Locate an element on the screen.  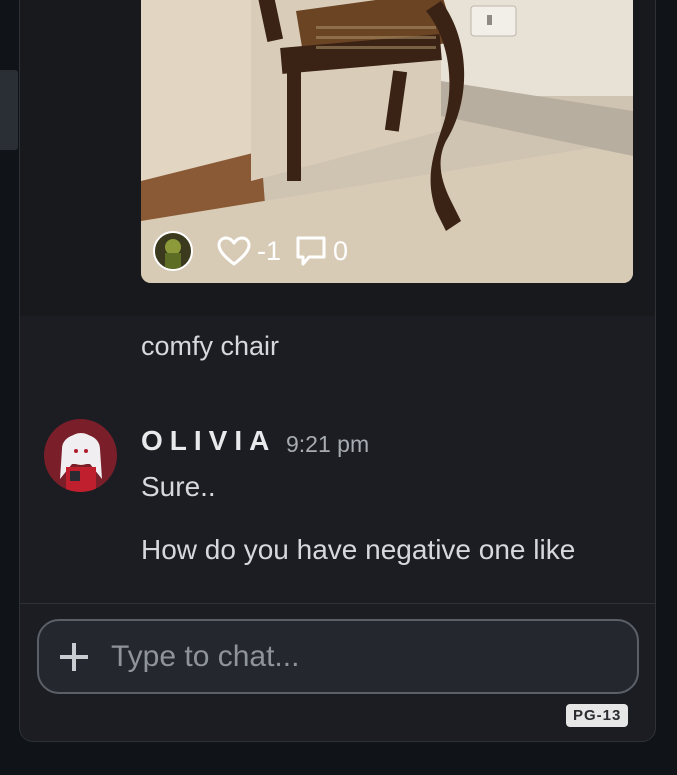
avatar is located at coordinates (80, 455).